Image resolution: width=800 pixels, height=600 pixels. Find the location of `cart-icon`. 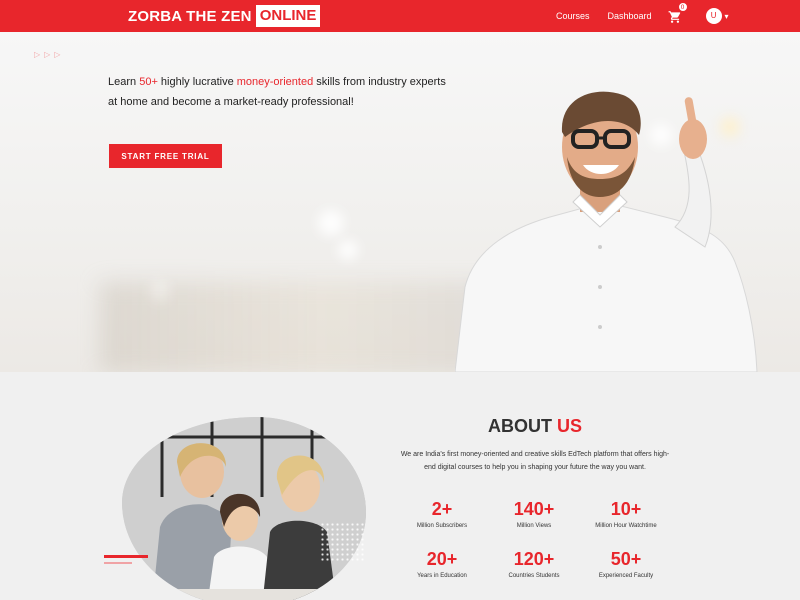

cart-icon is located at coordinates (674, 17).